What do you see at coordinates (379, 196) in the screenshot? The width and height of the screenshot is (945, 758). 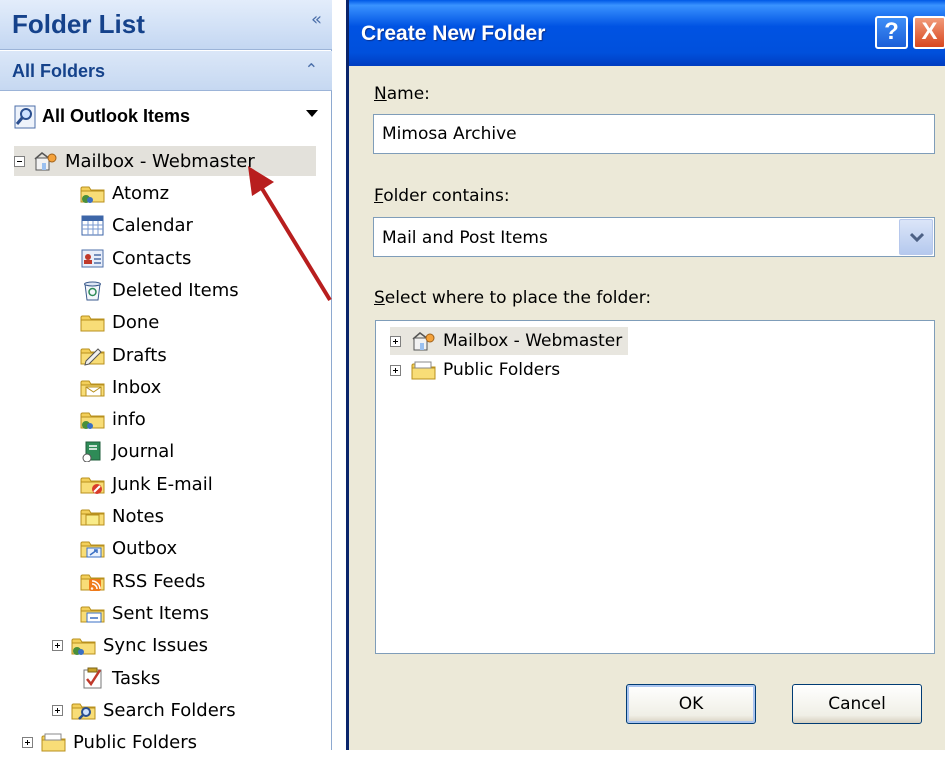 I see `contains-label-accesskey: F` at bounding box center [379, 196].